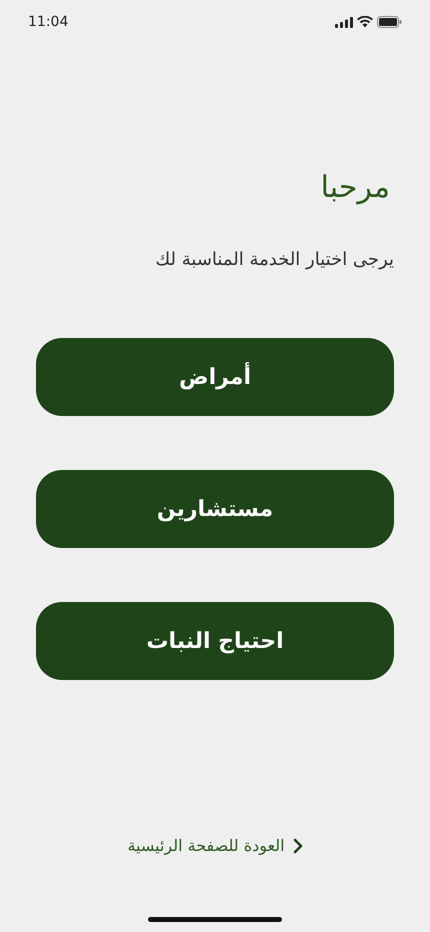  What do you see at coordinates (215, 846) in the screenshot?
I see `back-home-link: العودة للصفحة الرئيسية` at bounding box center [215, 846].